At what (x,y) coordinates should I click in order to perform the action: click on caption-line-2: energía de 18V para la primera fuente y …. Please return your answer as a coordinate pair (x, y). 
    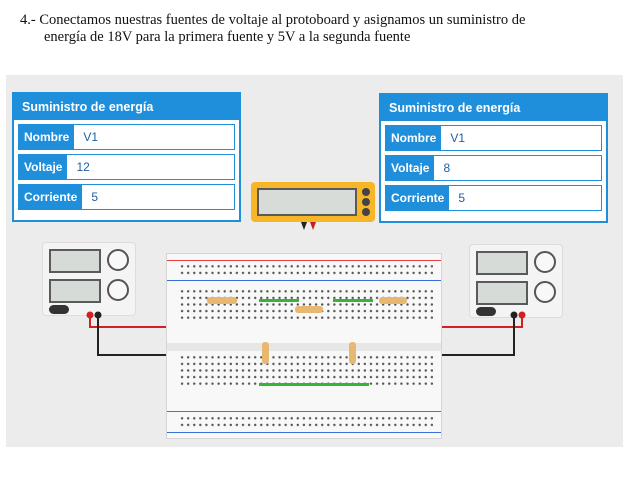
    Looking at the image, I should click on (227, 37).